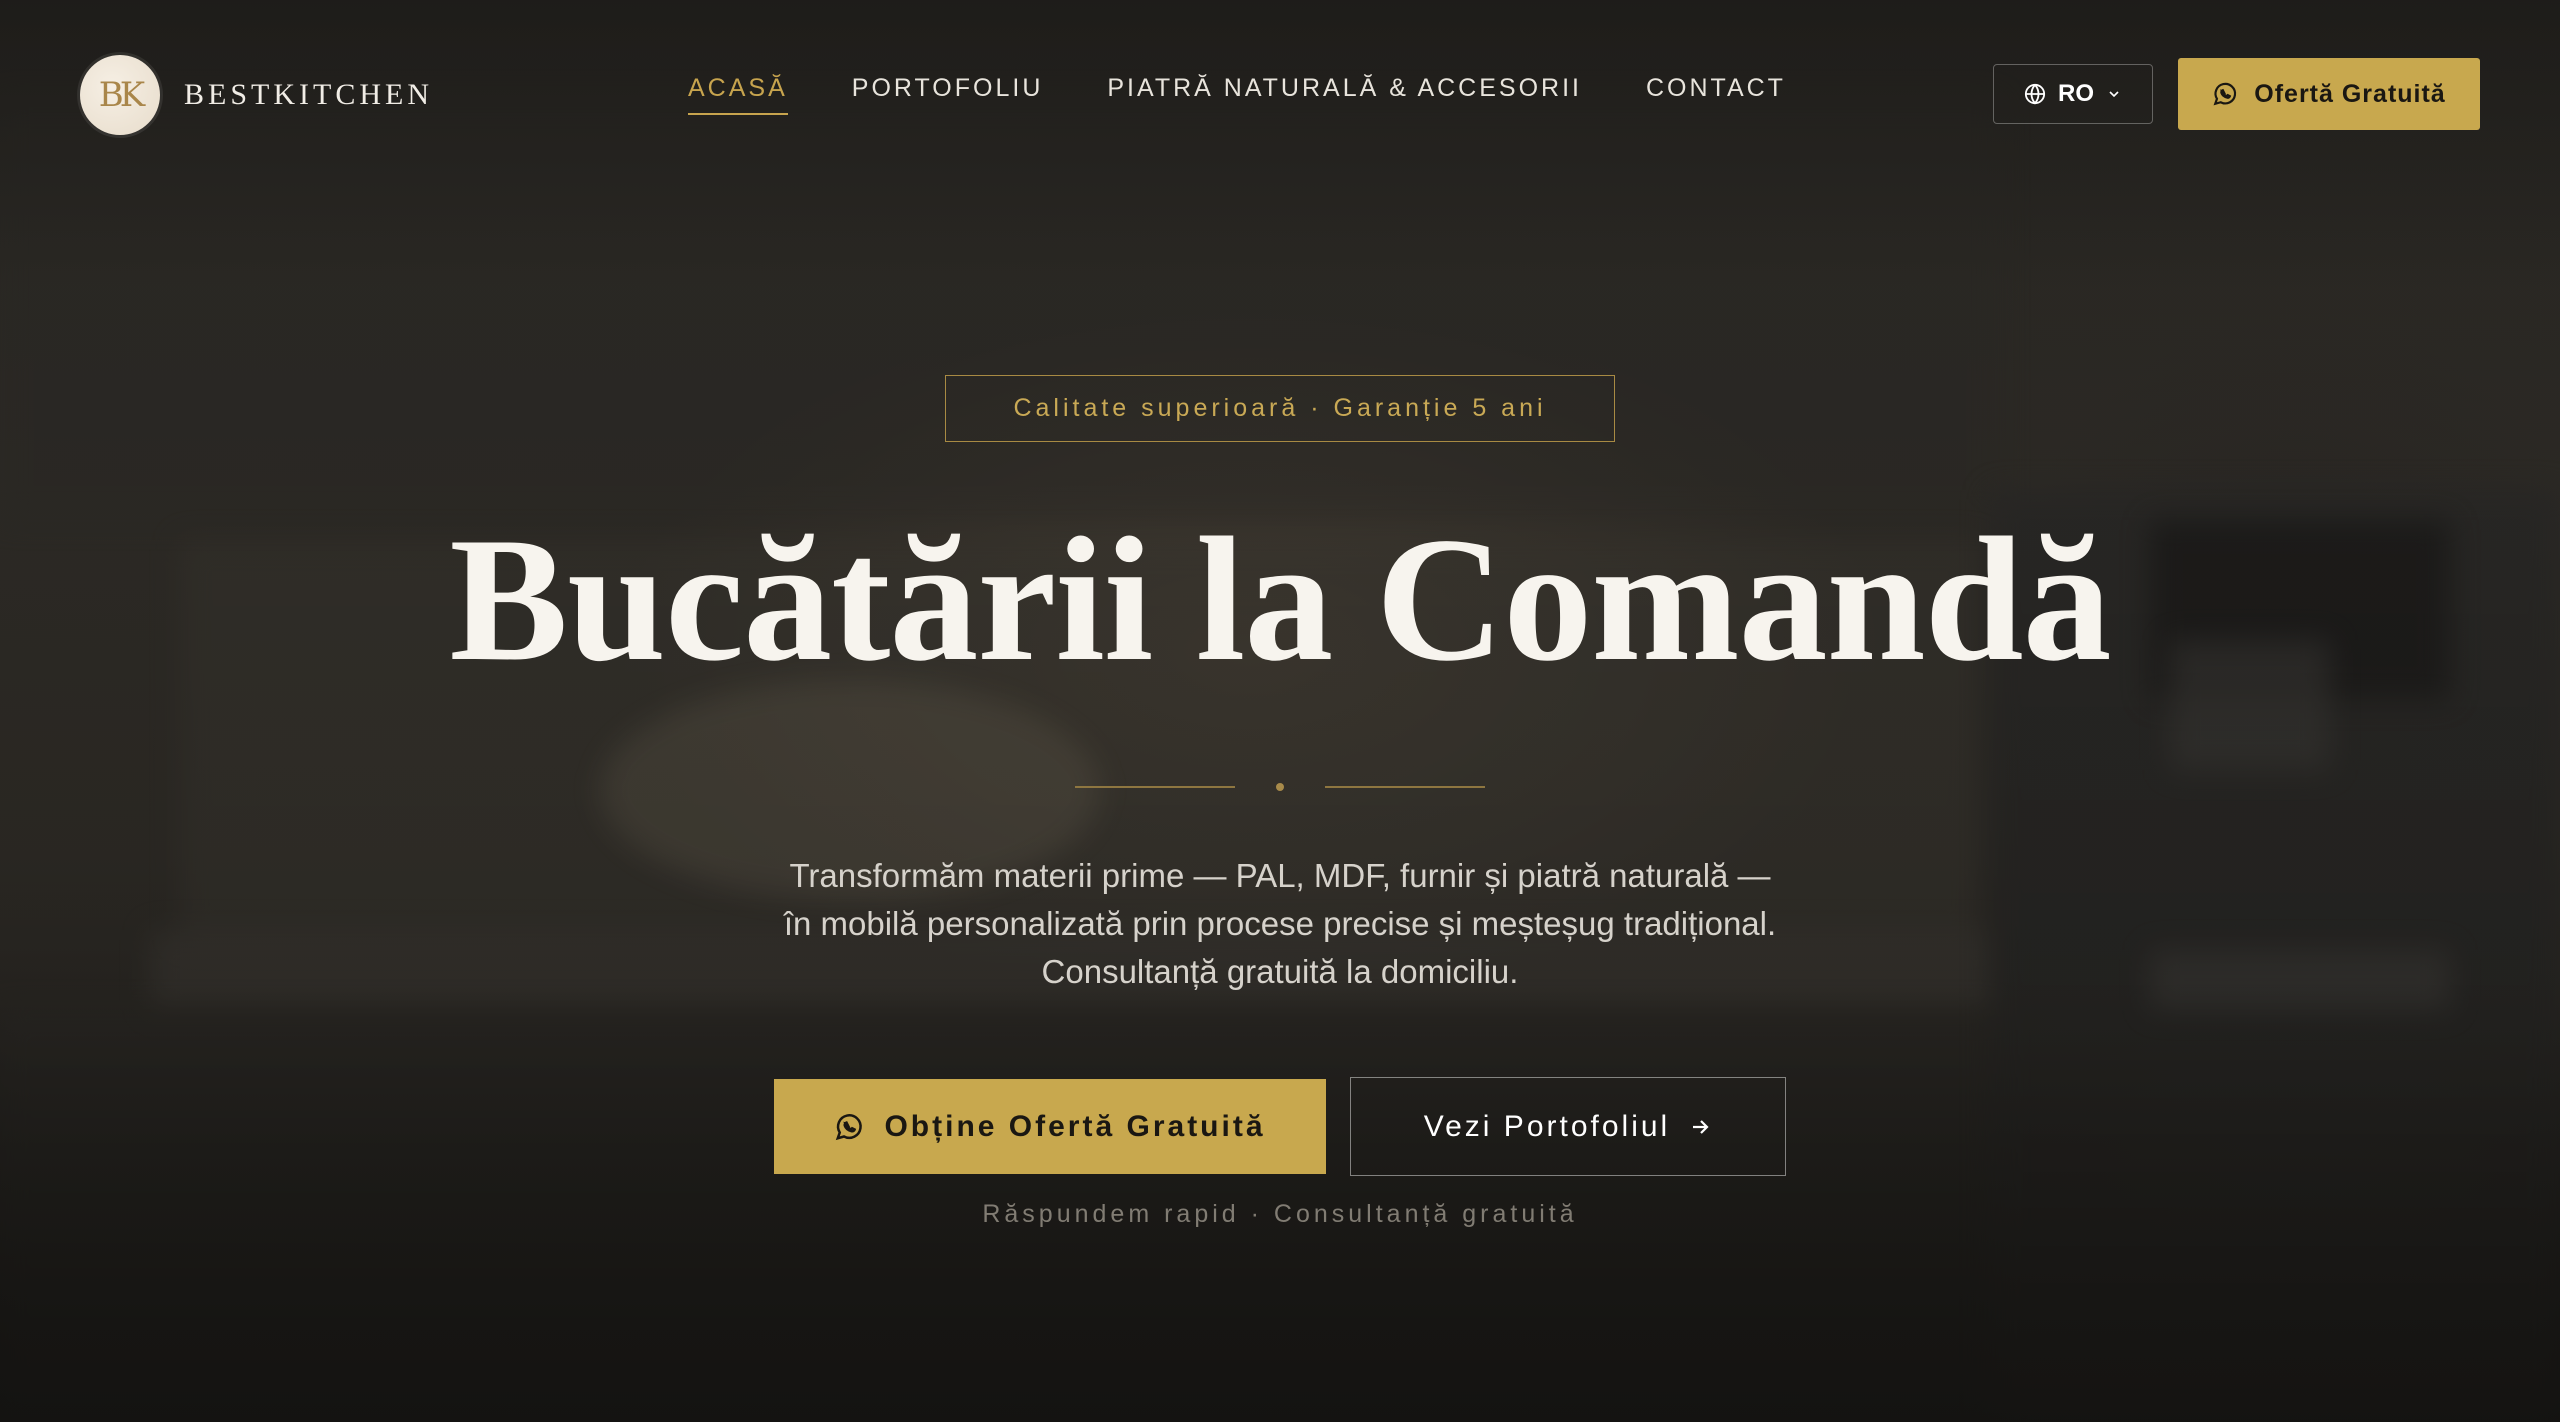 The width and height of the screenshot is (2560, 1422). I want to click on nav-item-portofoliu: PORTOFOLIU, so click(948, 93).